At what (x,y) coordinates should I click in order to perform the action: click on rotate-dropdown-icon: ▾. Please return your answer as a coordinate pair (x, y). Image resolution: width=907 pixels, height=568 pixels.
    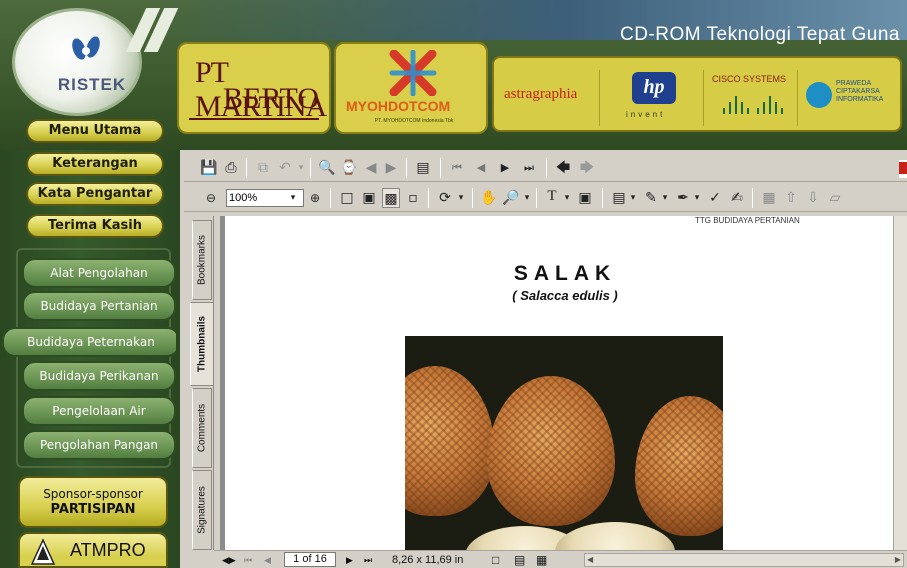
    Looking at the image, I should click on (461, 198).